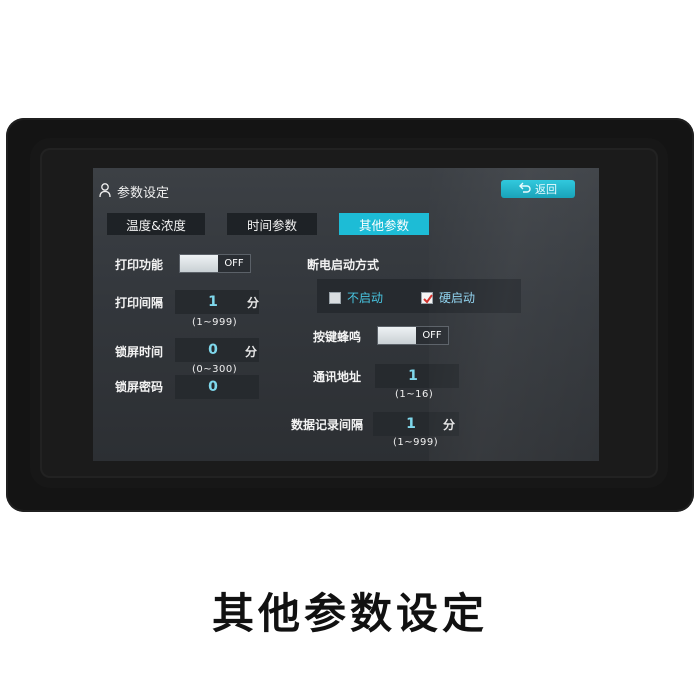 This screenshot has width=700, height=700. What do you see at coordinates (457, 298) in the screenshot?
I see `hard-start-label: 硬启动` at bounding box center [457, 298].